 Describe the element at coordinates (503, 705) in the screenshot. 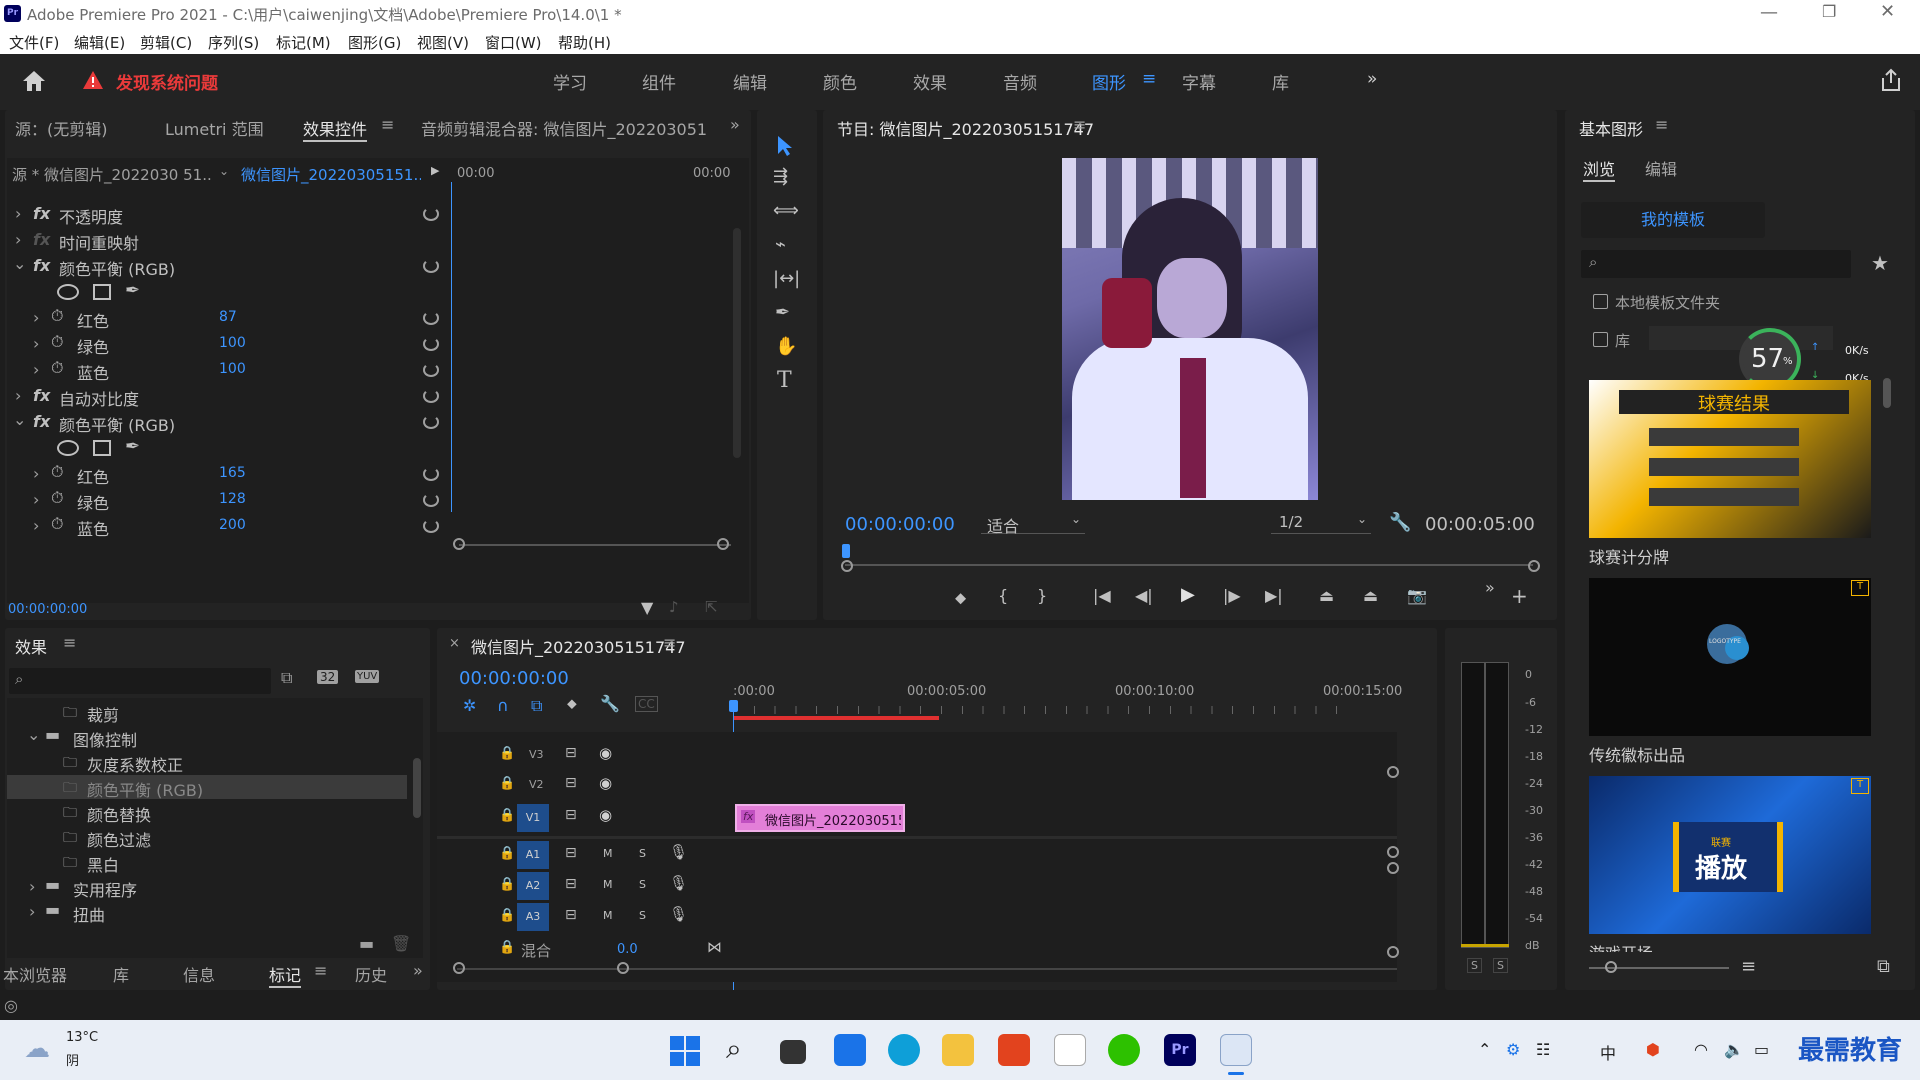

I see `snap-icon: ∩` at that location.